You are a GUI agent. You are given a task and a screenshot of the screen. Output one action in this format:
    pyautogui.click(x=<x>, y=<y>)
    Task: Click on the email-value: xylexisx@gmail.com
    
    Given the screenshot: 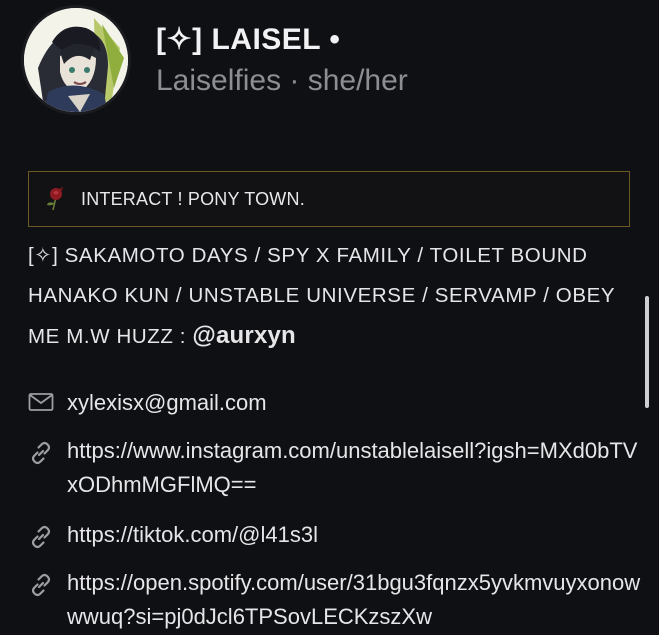 What is the action you would take?
    pyautogui.click(x=167, y=402)
    